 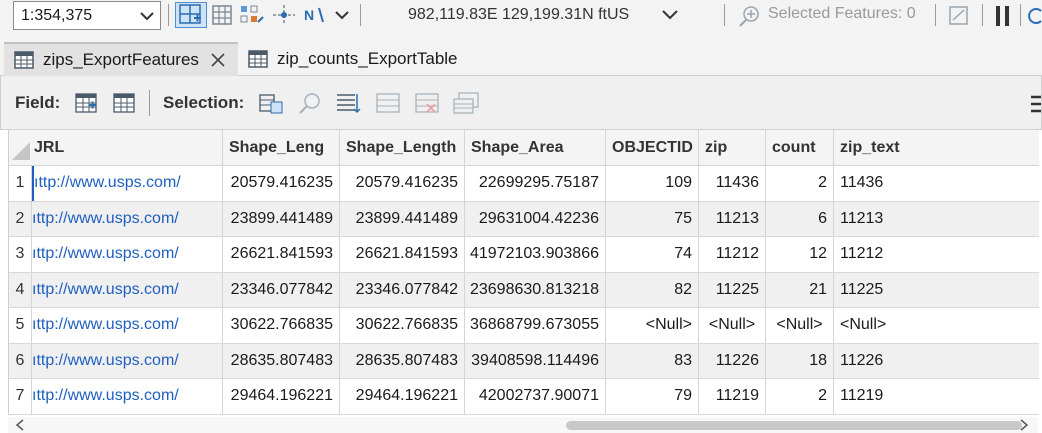 What do you see at coordinates (1035, 16) in the screenshot?
I see `refresh-icon` at bounding box center [1035, 16].